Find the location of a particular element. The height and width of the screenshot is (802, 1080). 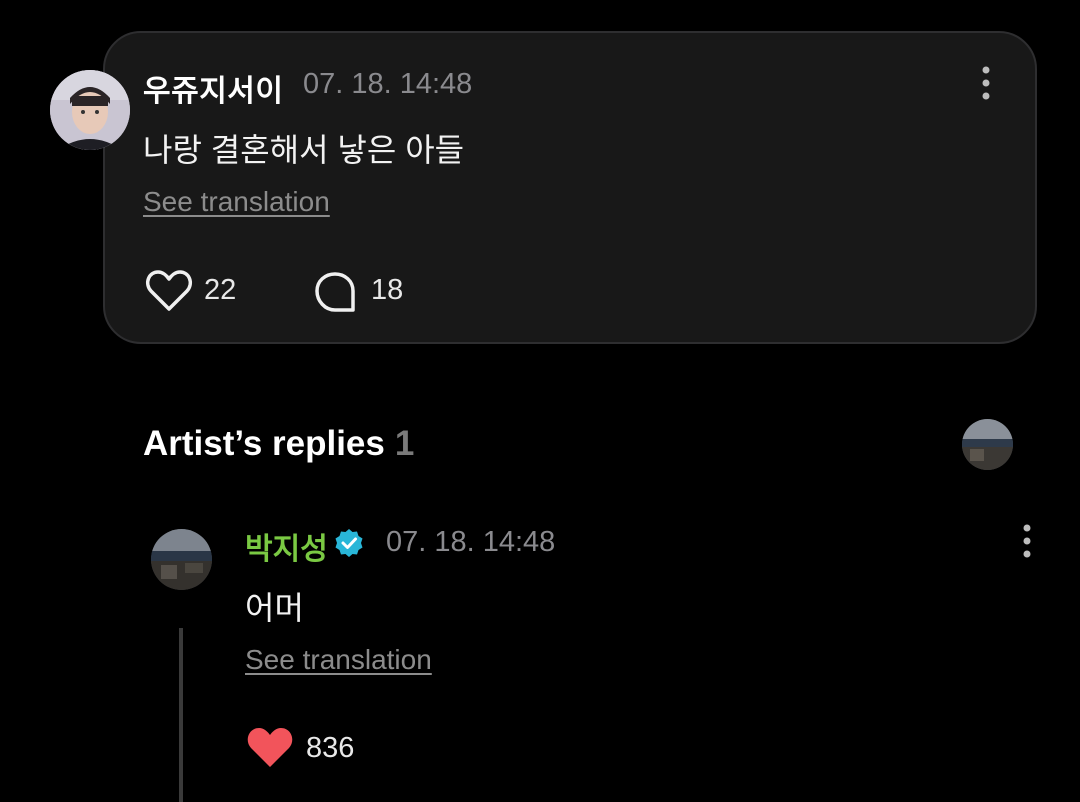

comment-text: 나랑 결혼해서 낳은 아들 is located at coordinates (304, 150).